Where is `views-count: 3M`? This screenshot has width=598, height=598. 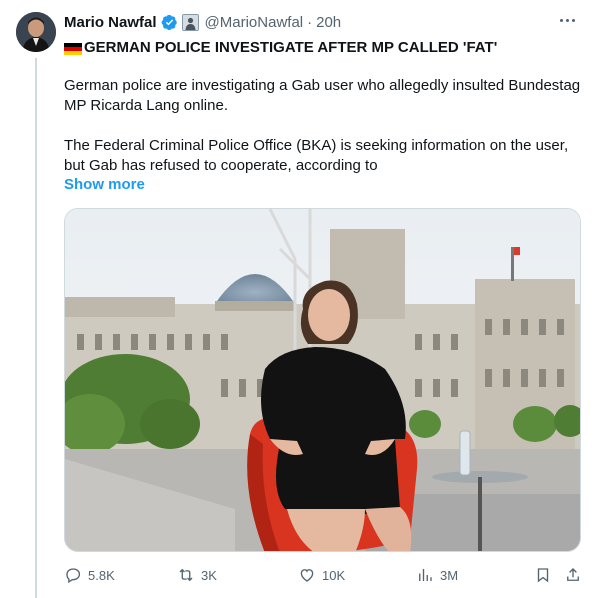 views-count: 3M is located at coordinates (449, 575).